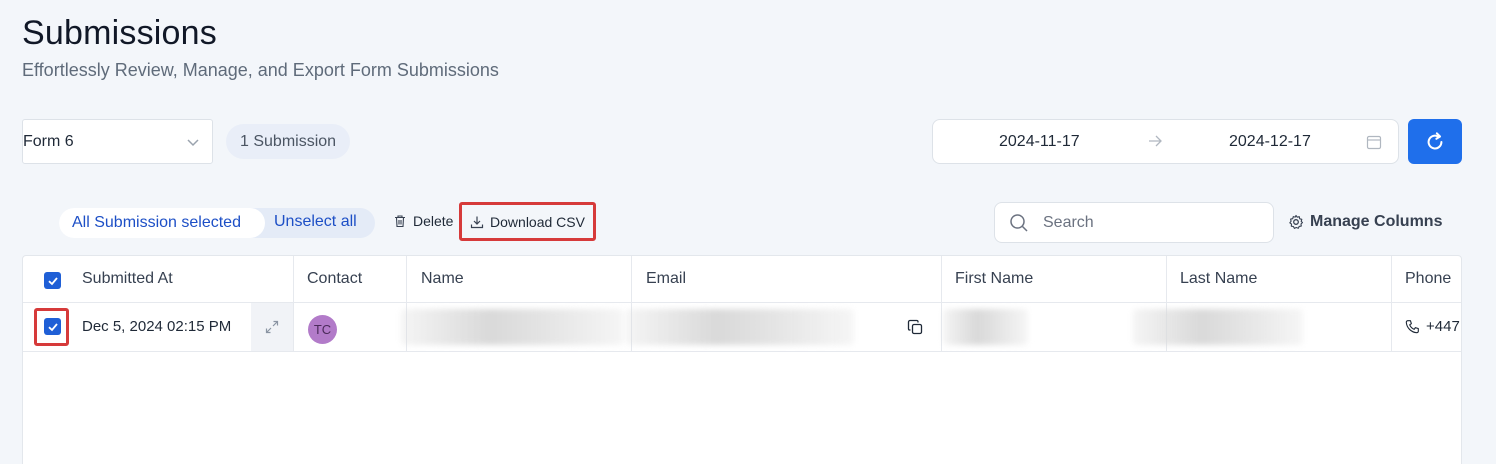 The image size is (1496, 464). Describe the element at coordinates (666, 279) in the screenshot. I see `column-header-email: Email` at that location.